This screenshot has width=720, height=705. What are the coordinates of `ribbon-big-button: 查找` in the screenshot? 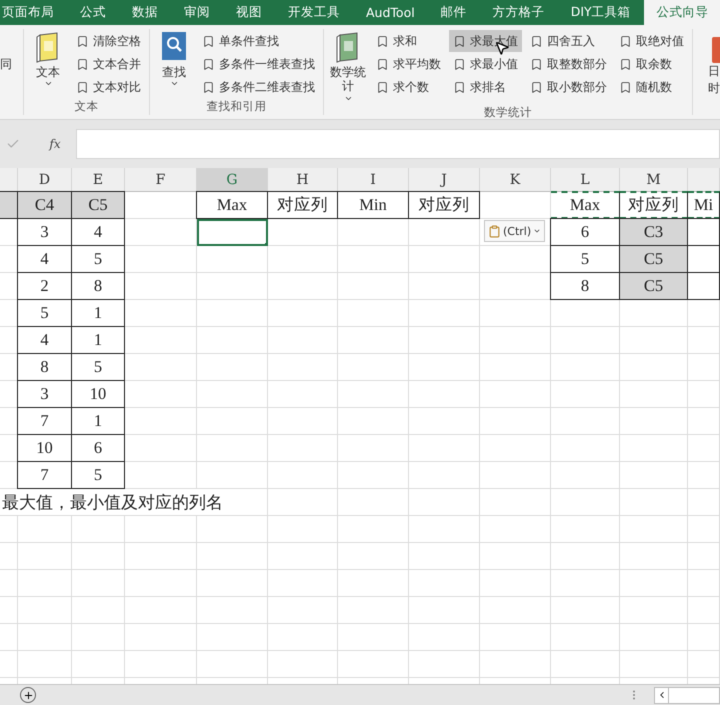 It's located at (174, 64).